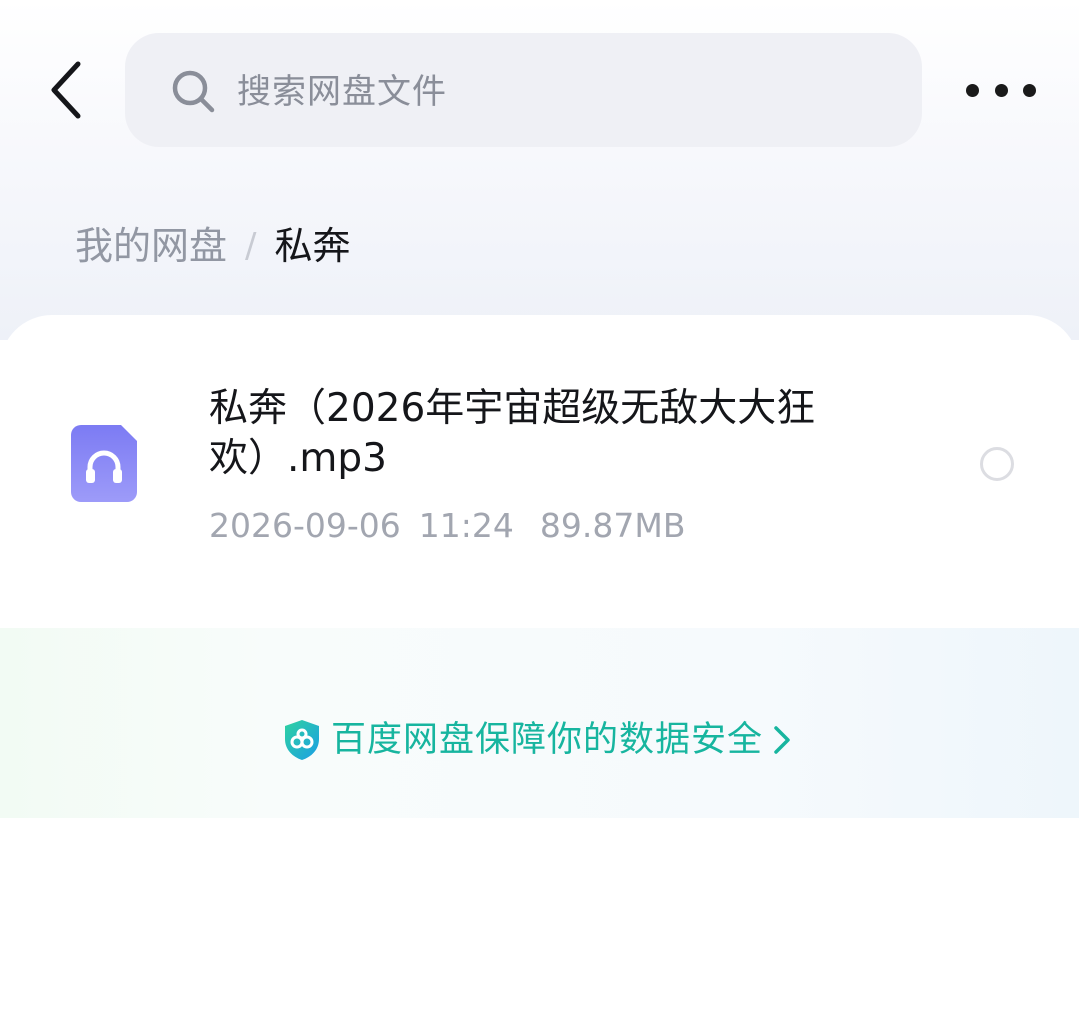 The image size is (1079, 1021). I want to click on file-meta: 2026-09-06 11:24 89.87MB, so click(447, 526).